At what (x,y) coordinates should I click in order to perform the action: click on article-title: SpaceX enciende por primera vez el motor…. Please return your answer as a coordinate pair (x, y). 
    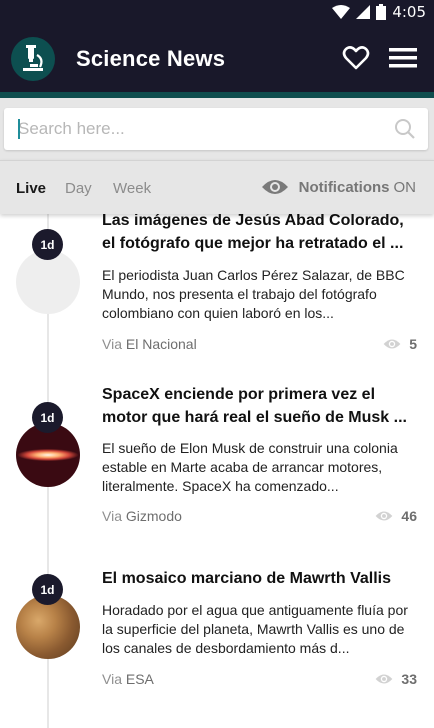
    Looking at the image, I should click on (261, 406).